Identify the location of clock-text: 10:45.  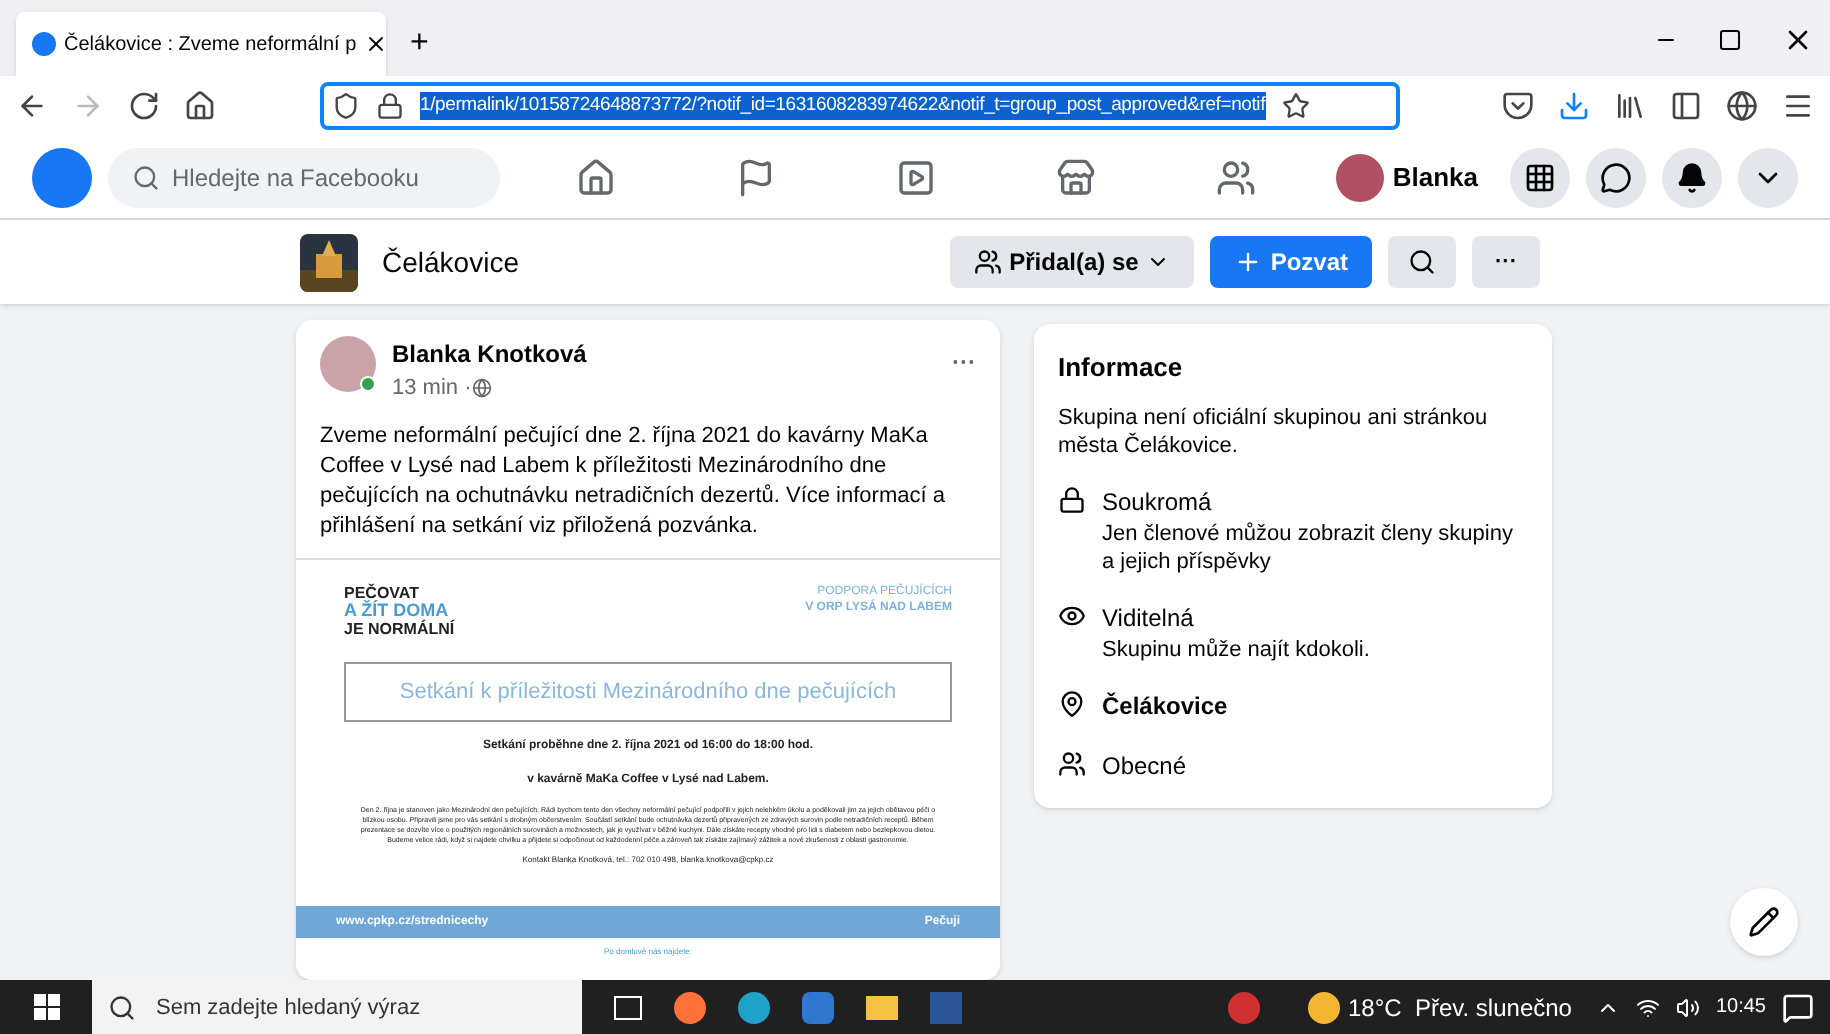
(1740, 1007).